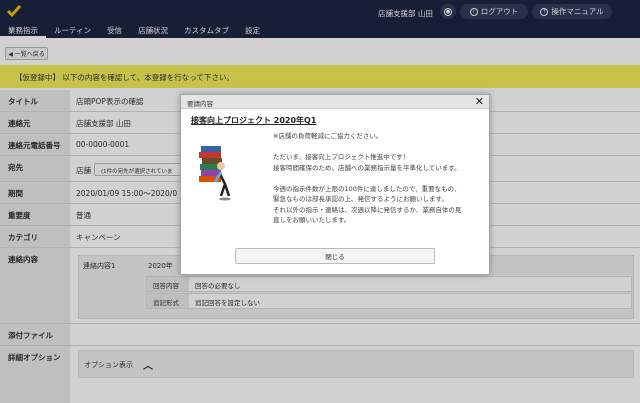  What do you see at coordinates (312, 220) in the screenshot?
I see `message-line: 直しをお願いいたします。` at bounding box center [312, 220].